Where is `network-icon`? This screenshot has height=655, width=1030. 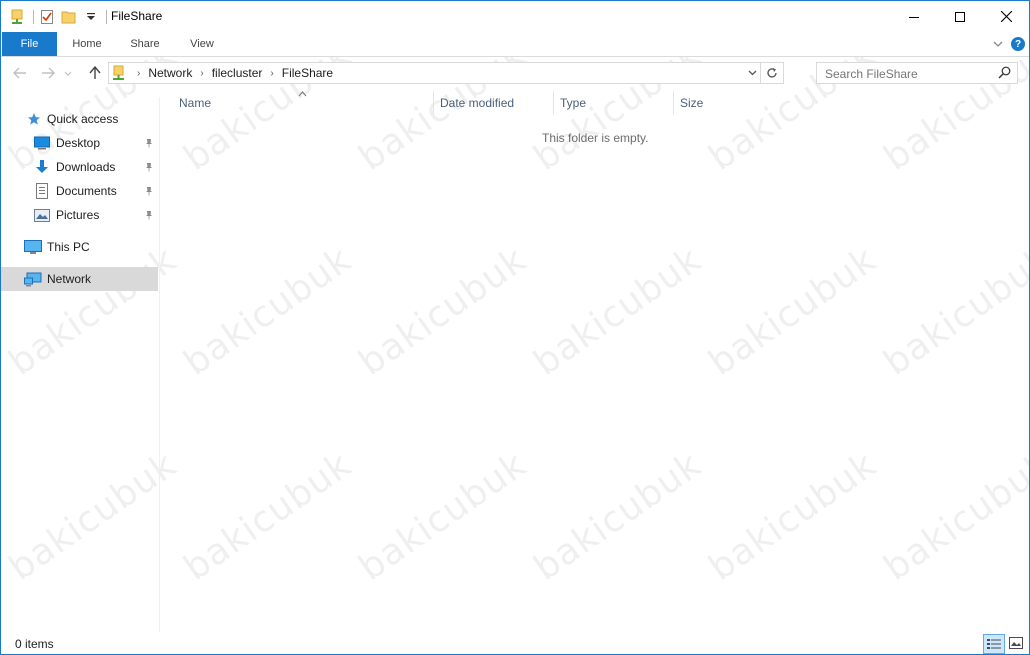 network-icon is located at coordinates (33, 279).